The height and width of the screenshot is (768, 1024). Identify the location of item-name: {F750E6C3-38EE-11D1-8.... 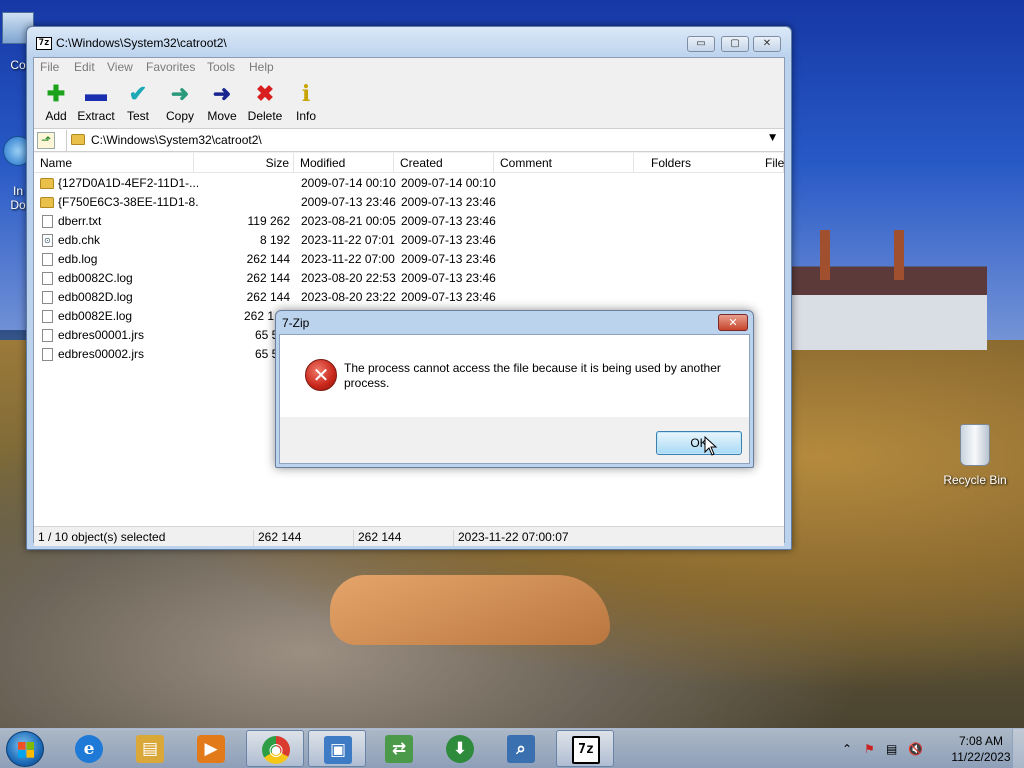
(128, 202).